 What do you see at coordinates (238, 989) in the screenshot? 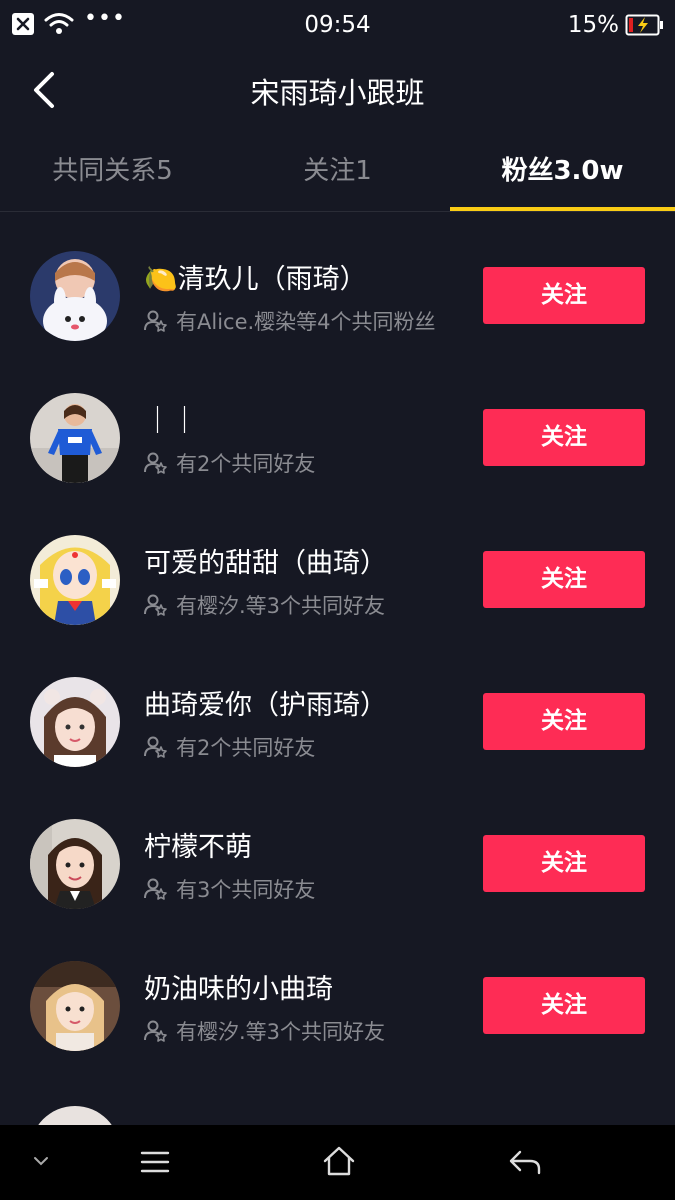
I see `username: 奶油味的小曲琦` at bounding box center [238, 989].